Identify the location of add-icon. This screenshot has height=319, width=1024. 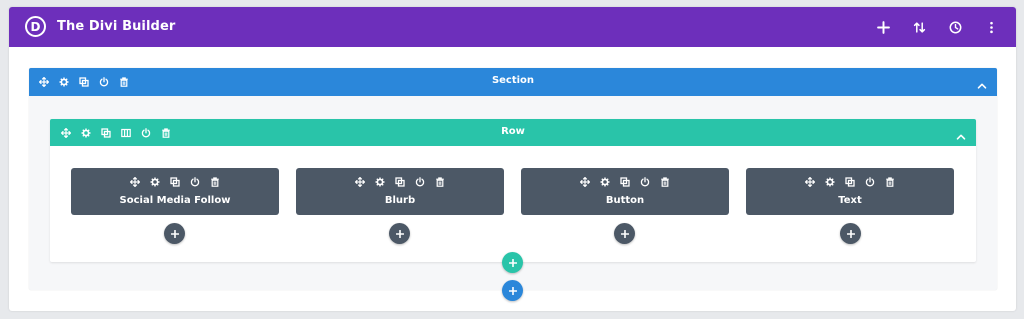
(883, 27).